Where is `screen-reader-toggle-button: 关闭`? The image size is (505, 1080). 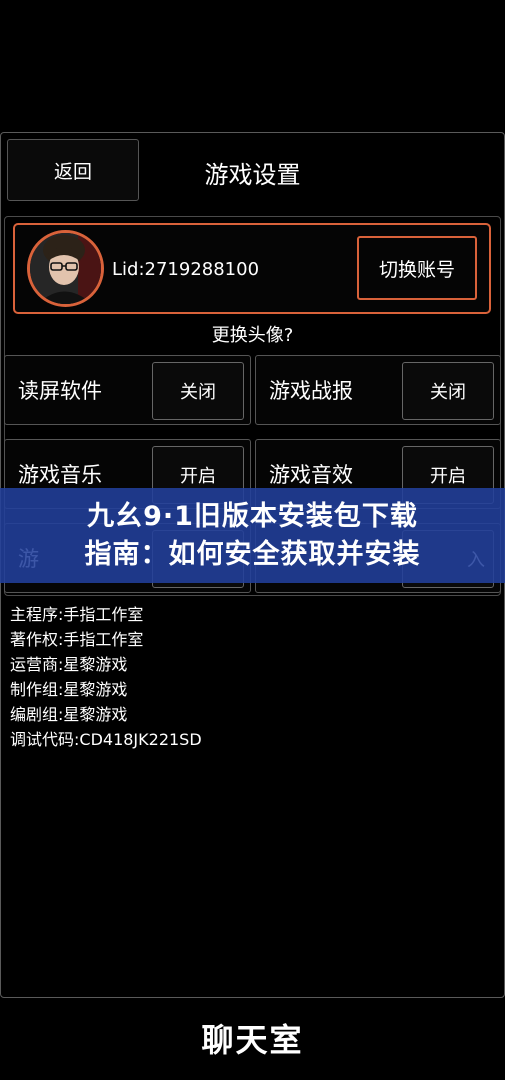
screen-reader-toggle-button: 关闭 is located at coordinates (198, 391).